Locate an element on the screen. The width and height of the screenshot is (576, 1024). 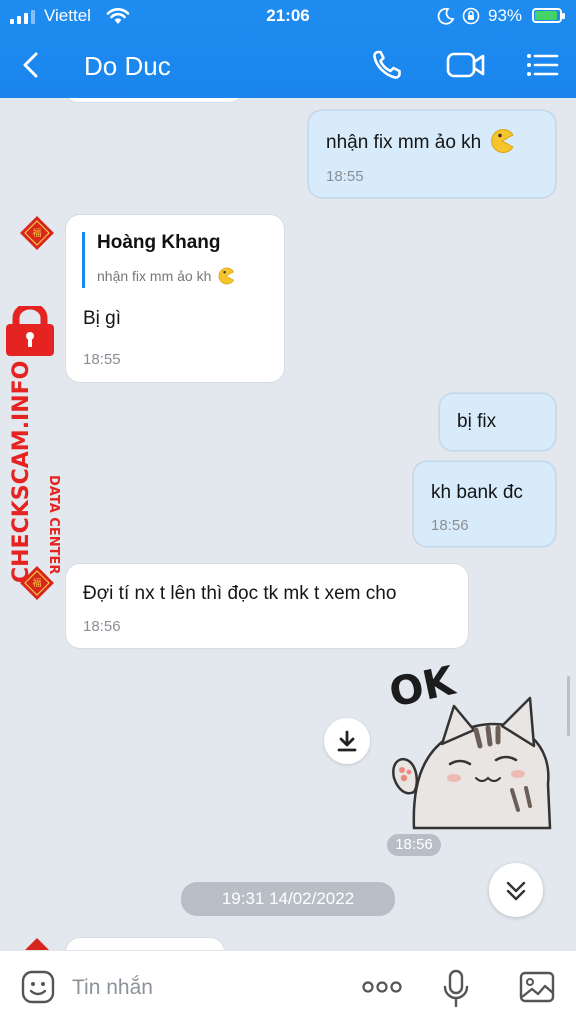
contact-avatar is located at coordinates (37, 943).